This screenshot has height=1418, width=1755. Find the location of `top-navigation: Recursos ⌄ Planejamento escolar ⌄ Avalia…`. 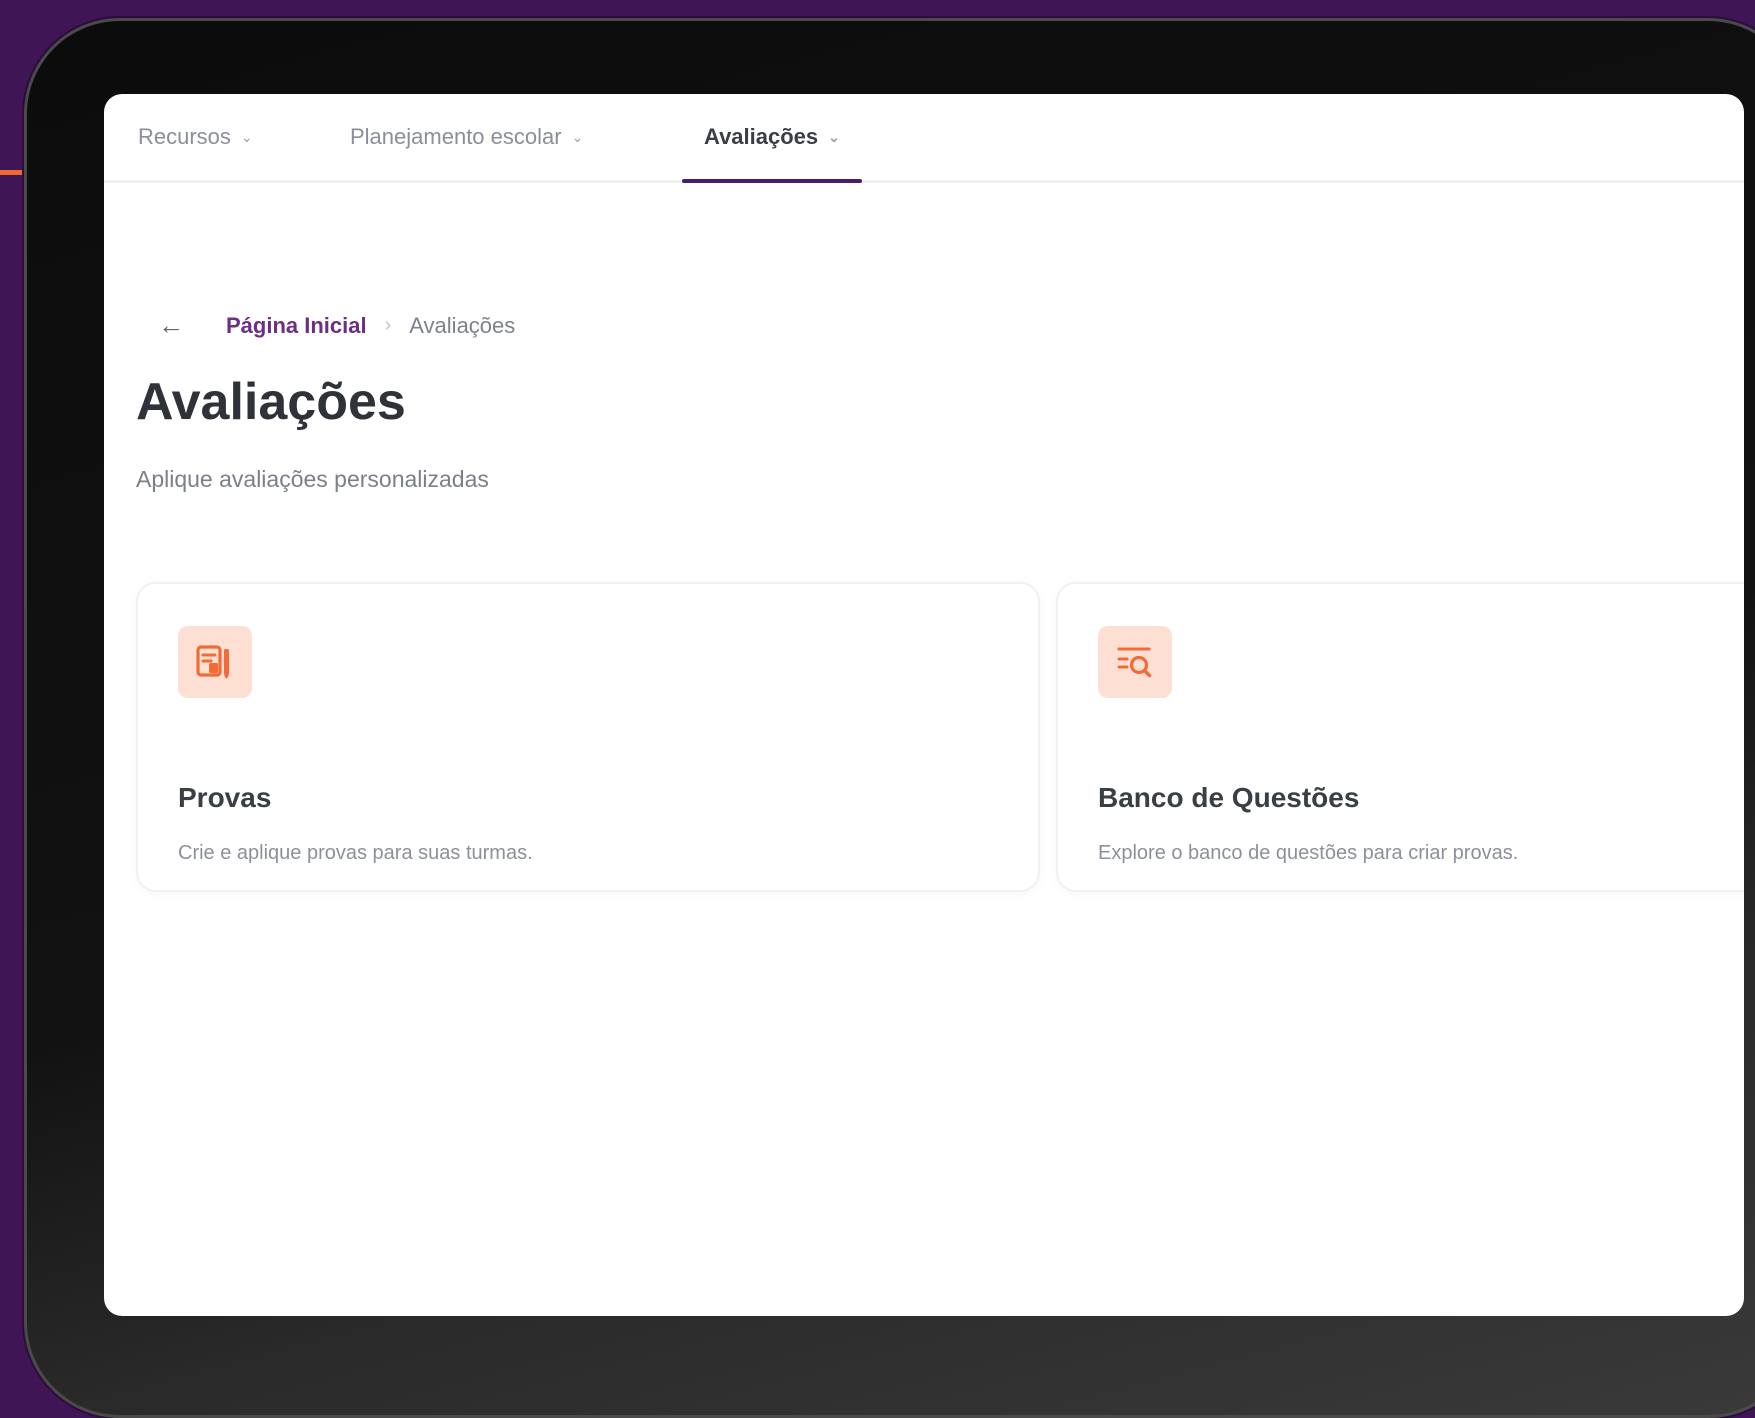

top-navigation: Recursos ⌄ Planejamento escolar ⌄ Avalia… is located at coordinates (924, 138).